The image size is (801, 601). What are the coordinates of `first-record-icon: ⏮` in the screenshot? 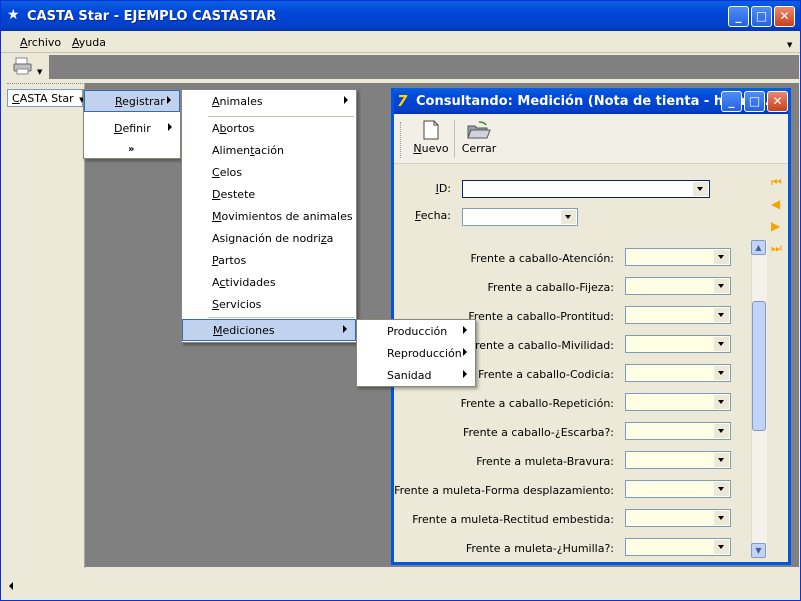 It's located at (777, 182).